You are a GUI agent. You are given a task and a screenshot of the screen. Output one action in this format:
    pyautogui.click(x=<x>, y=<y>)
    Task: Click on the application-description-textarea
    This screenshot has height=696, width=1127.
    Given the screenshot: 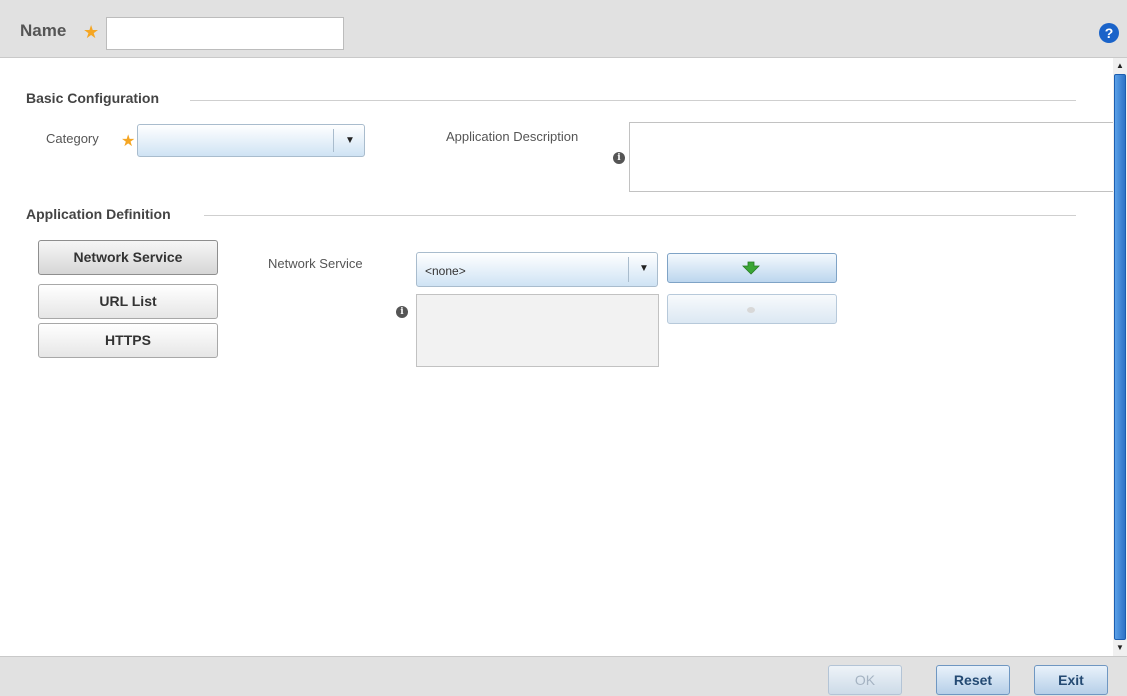 What is the action you would take?
    pyautogui.click(x=872, y=157)
    